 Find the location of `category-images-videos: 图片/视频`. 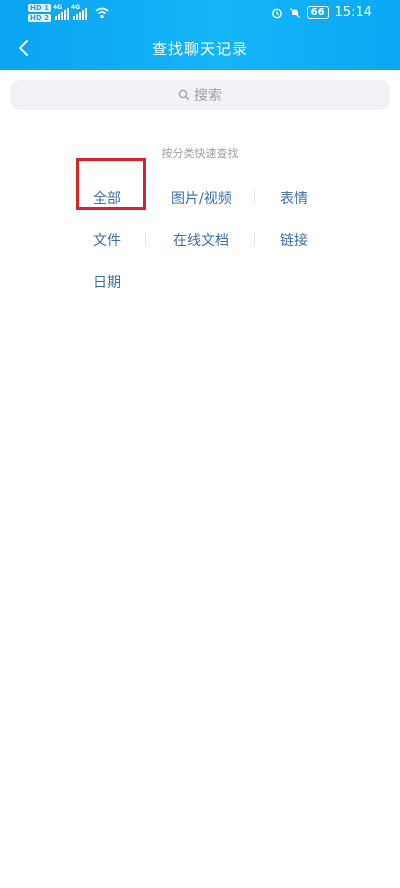

category-images-videos: 图片/视频 is located at coordinates (201, 198).